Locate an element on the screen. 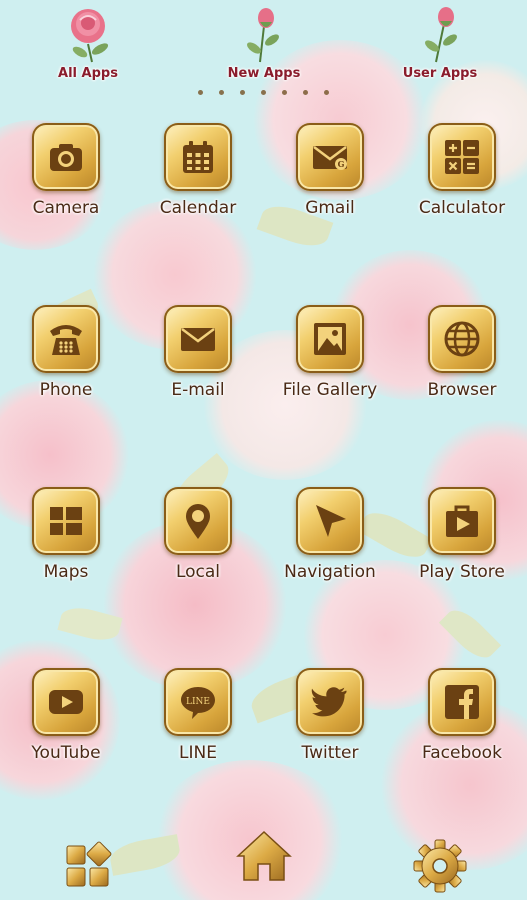 This screenshot has height=900, width=527. app-label: Twitter is located at coordinates (330, 753).